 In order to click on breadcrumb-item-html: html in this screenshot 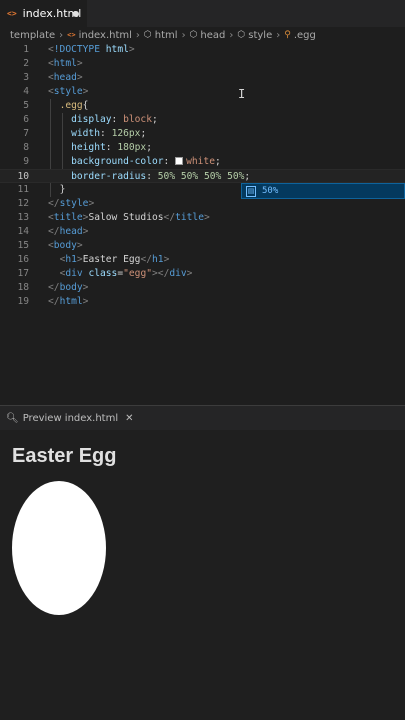, I will do `click(166, 35)`.